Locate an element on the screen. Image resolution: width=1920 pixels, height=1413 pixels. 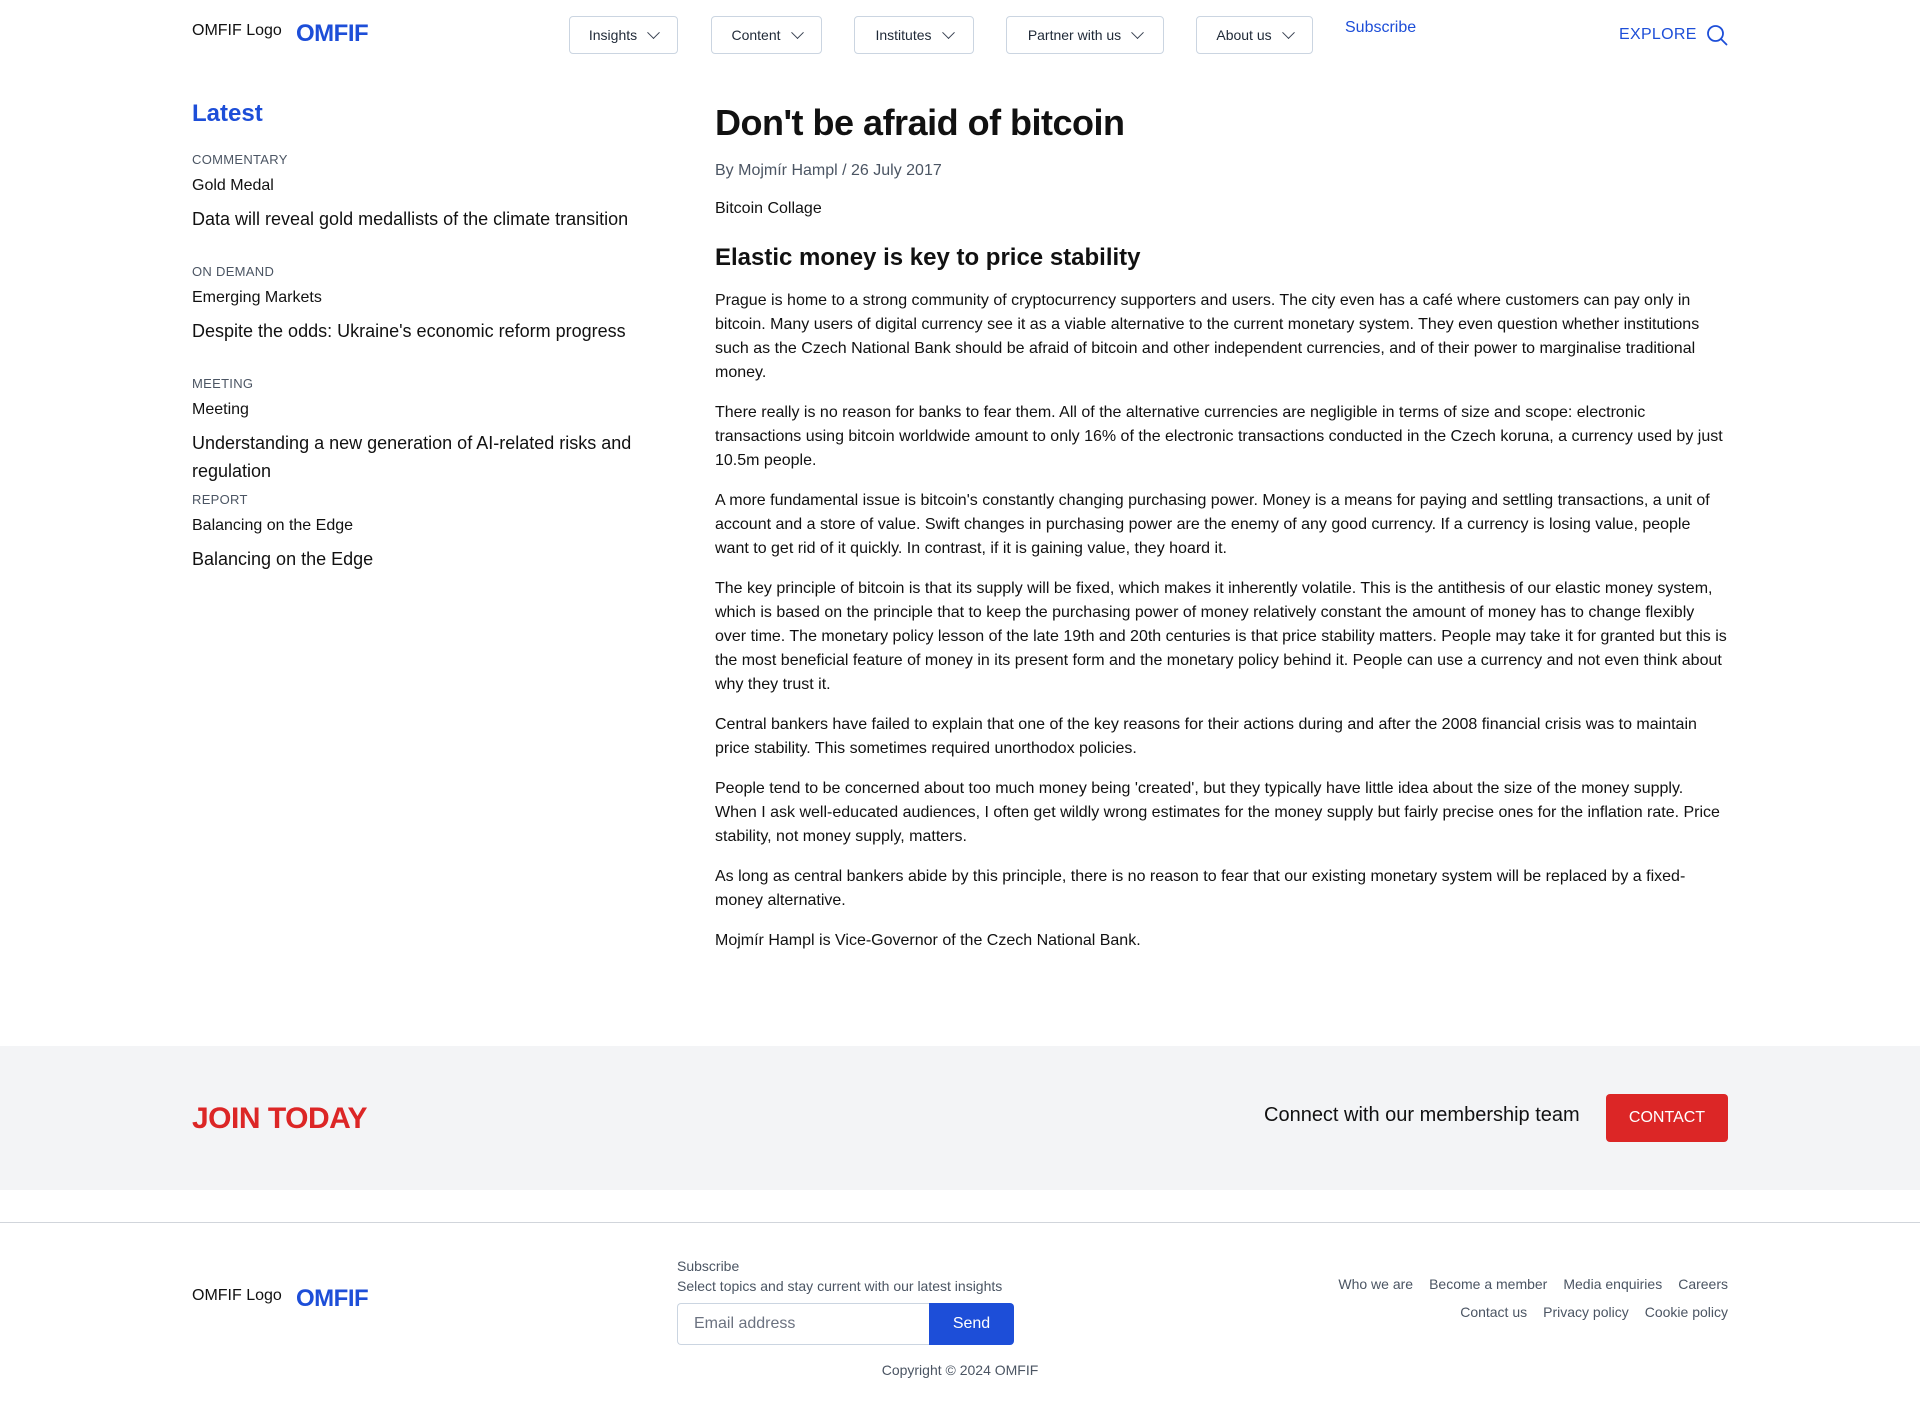
subscribe-form: Send is located at coordinates (845, 1324).